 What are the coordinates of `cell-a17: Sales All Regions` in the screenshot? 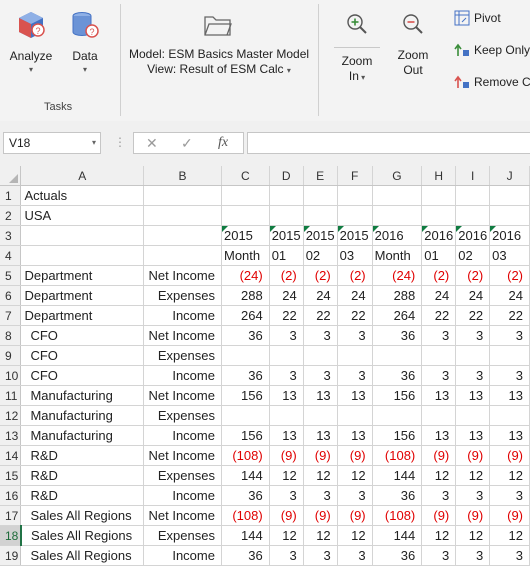 It's located at (82, 515).